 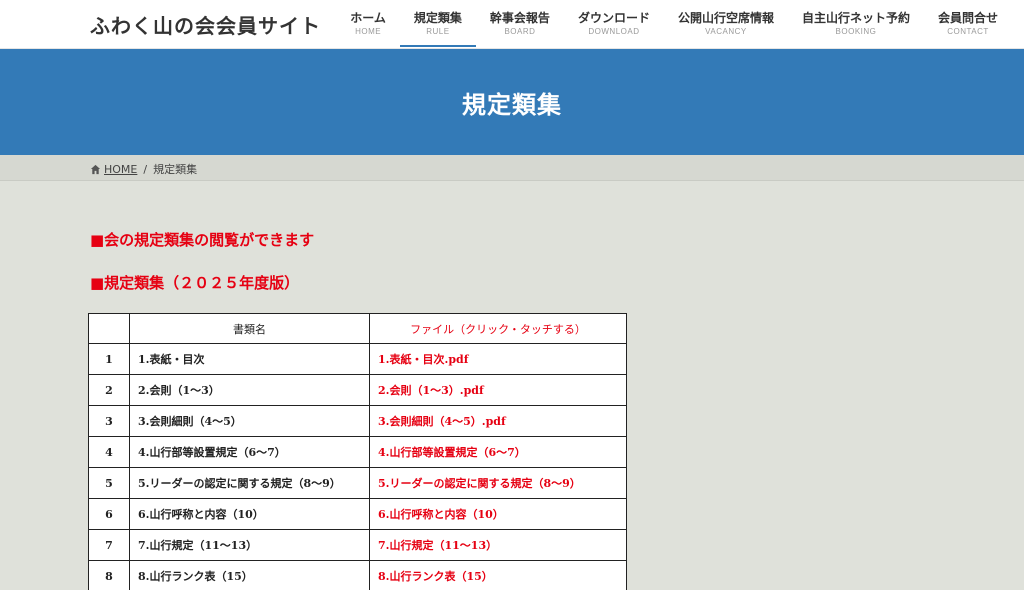 What do you see at coordinates (109, 575) in the screenshot?
I see `row-num: 8` at bounding box center [109, 575].